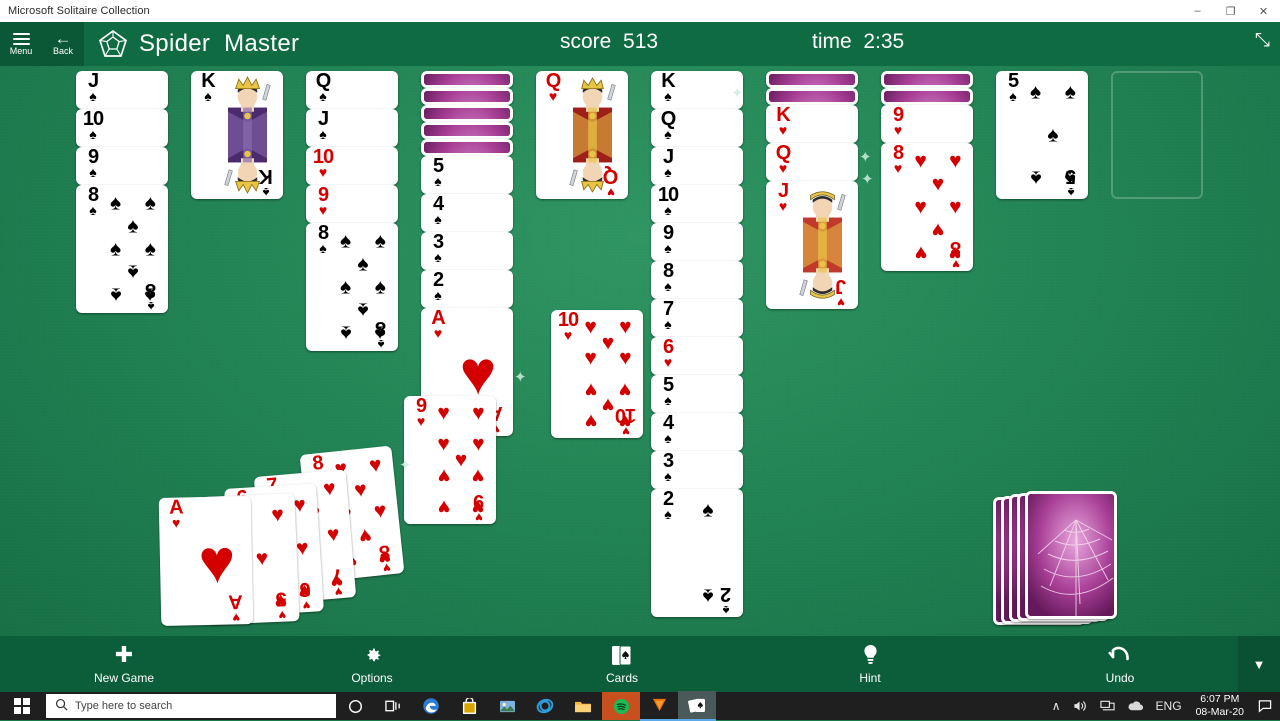 This screenshot has width=1280, height=721. Describe the element at coordinates (858, 41) in the screenshot. I see `time-display: time 2:35` at that location.